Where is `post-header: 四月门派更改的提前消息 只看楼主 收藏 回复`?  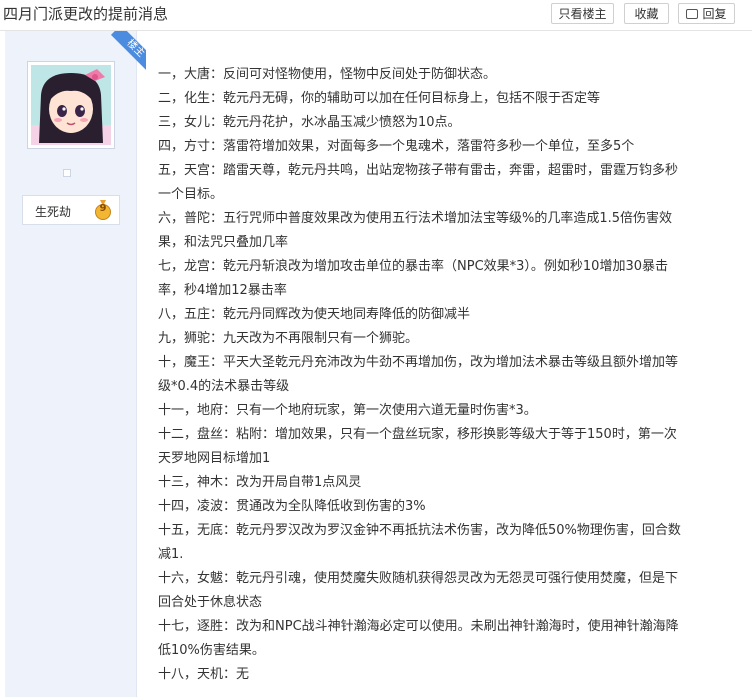
post-header: 四月门派更改的提前消息 只看楼主 收藏 回复 is located at coordinates (376, 15).